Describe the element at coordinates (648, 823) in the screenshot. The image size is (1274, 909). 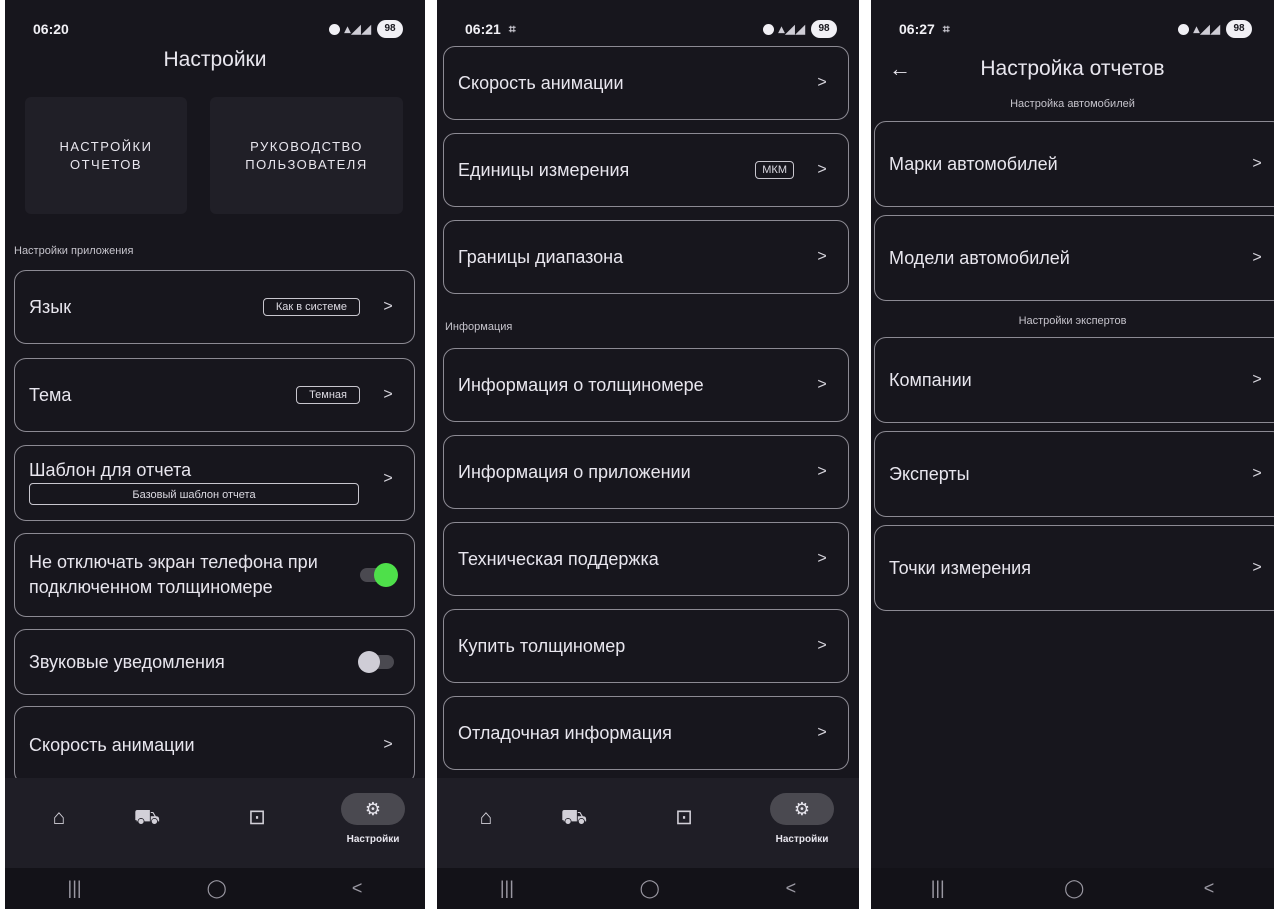
I see `bottom-navigation: ⌂ ⛟ ⊡ ⚙ Настройки` at that location.